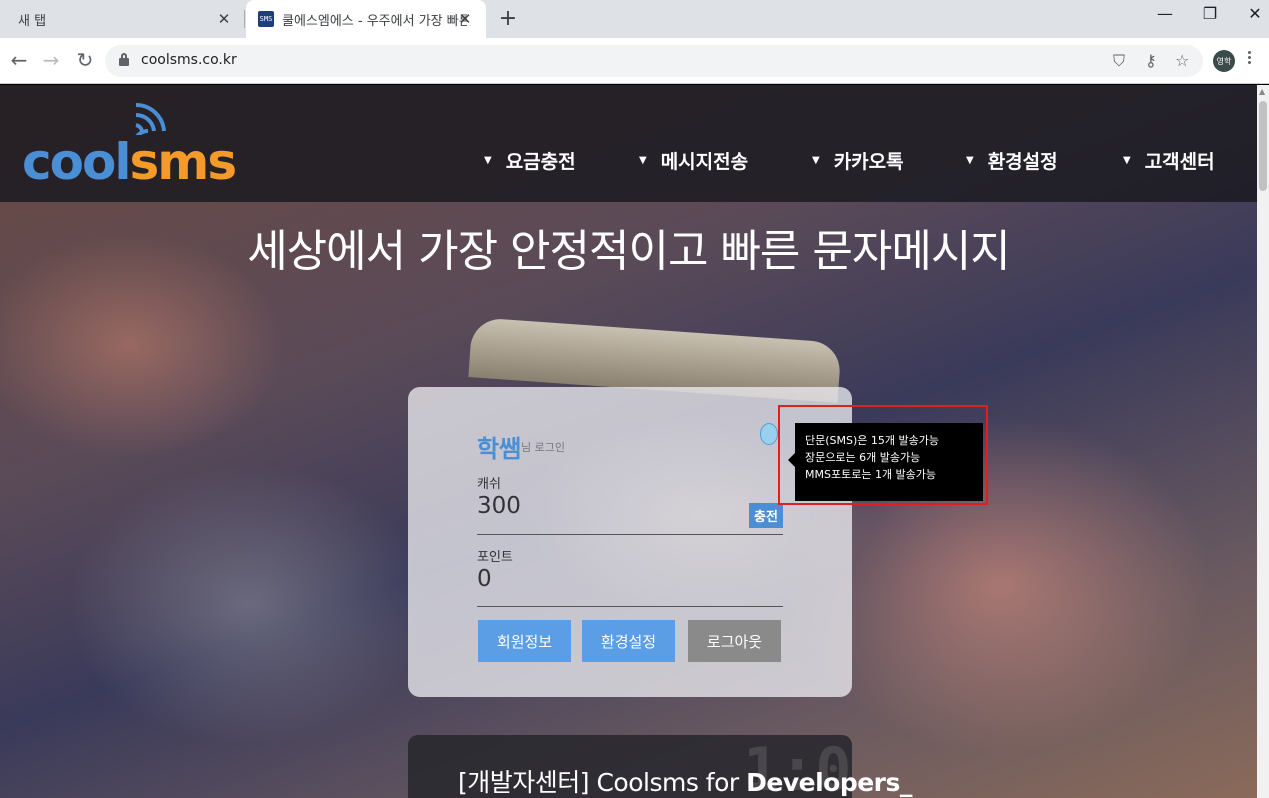 The height and width of the screenshot is (798, 1269). What do you see at coordinates (1252, 13) in the screenshot?
I see `window-close-icon: ✕` at bounding box center [1252, 13].